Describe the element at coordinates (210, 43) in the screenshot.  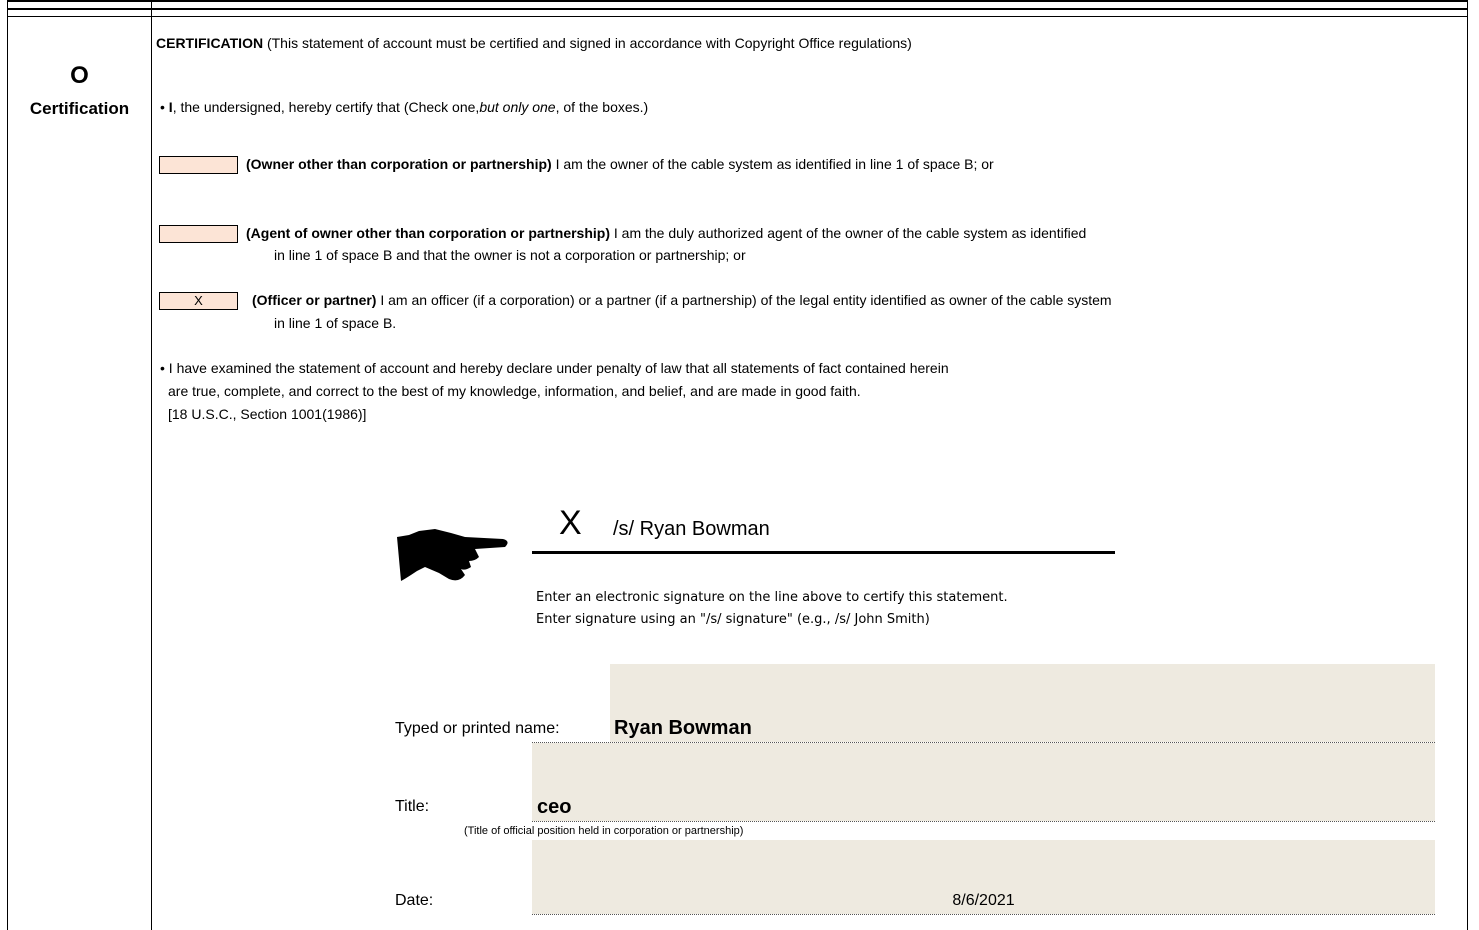
I see `heading-bold: CERTIFICATION` at that location.